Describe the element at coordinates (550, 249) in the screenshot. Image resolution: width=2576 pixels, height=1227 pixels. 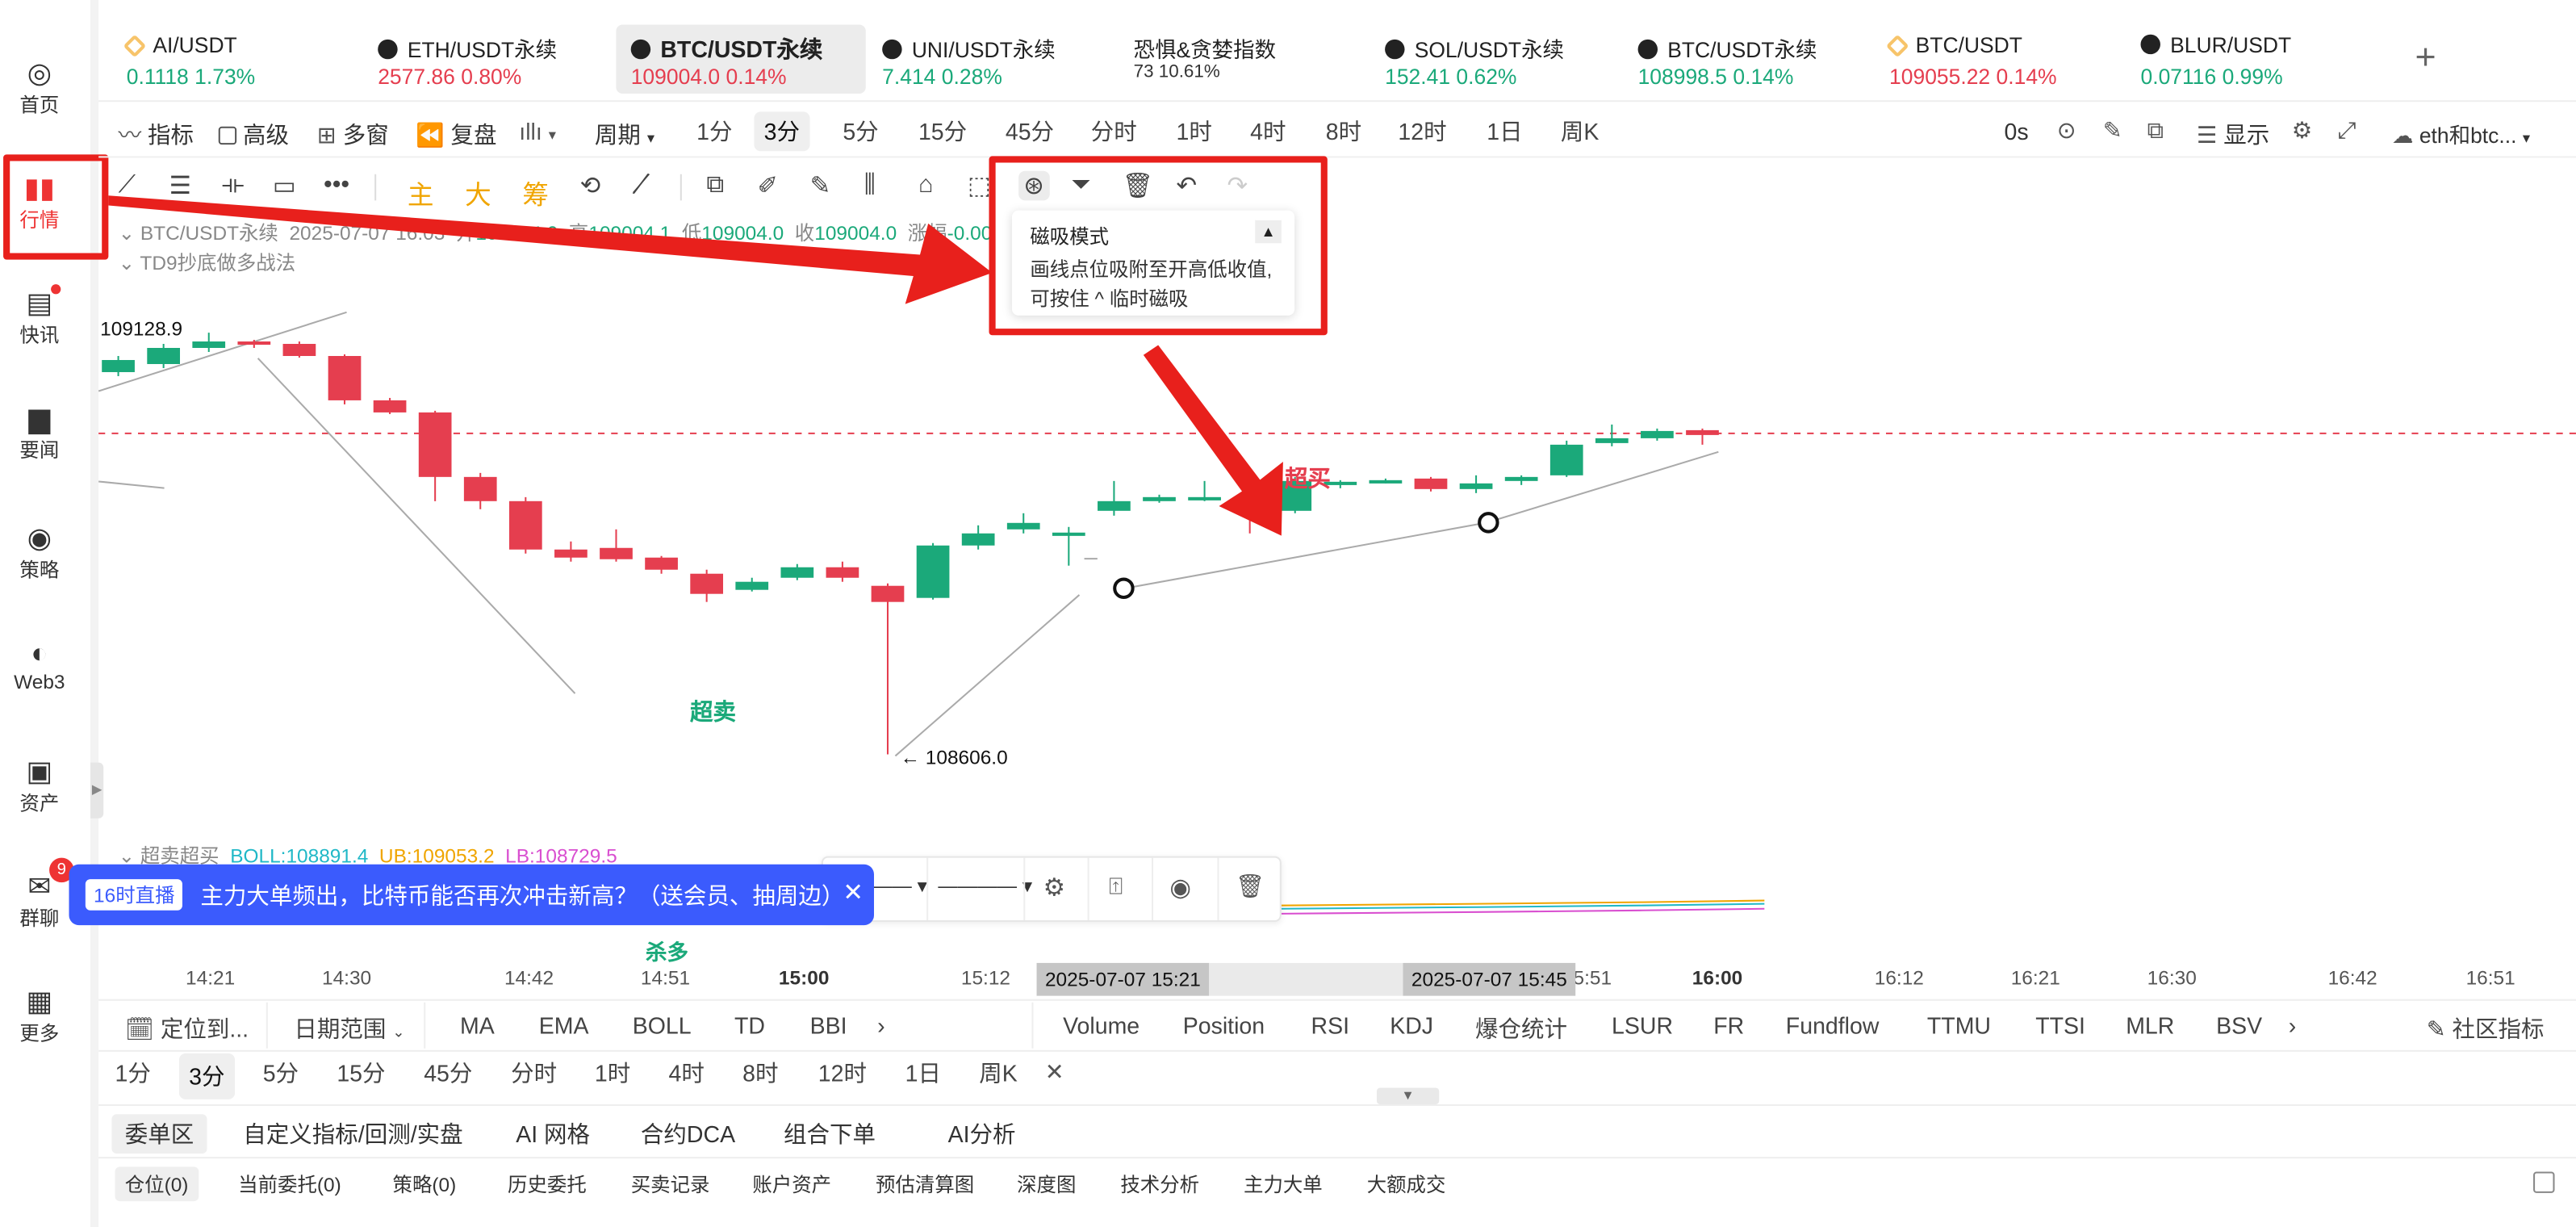
I see `arrow-to-magnet-tool` at that location.